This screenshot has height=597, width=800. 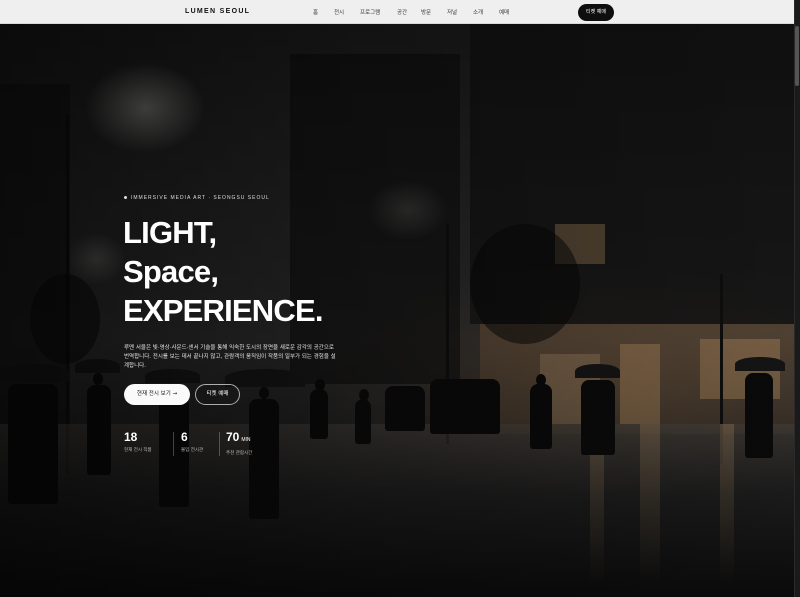 I want to click on nav-item-booking: 예매, so click(x=504, y=12).